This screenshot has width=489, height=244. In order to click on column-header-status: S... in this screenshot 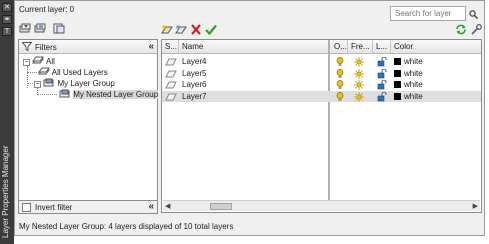, I will do `click(170, 47)`.